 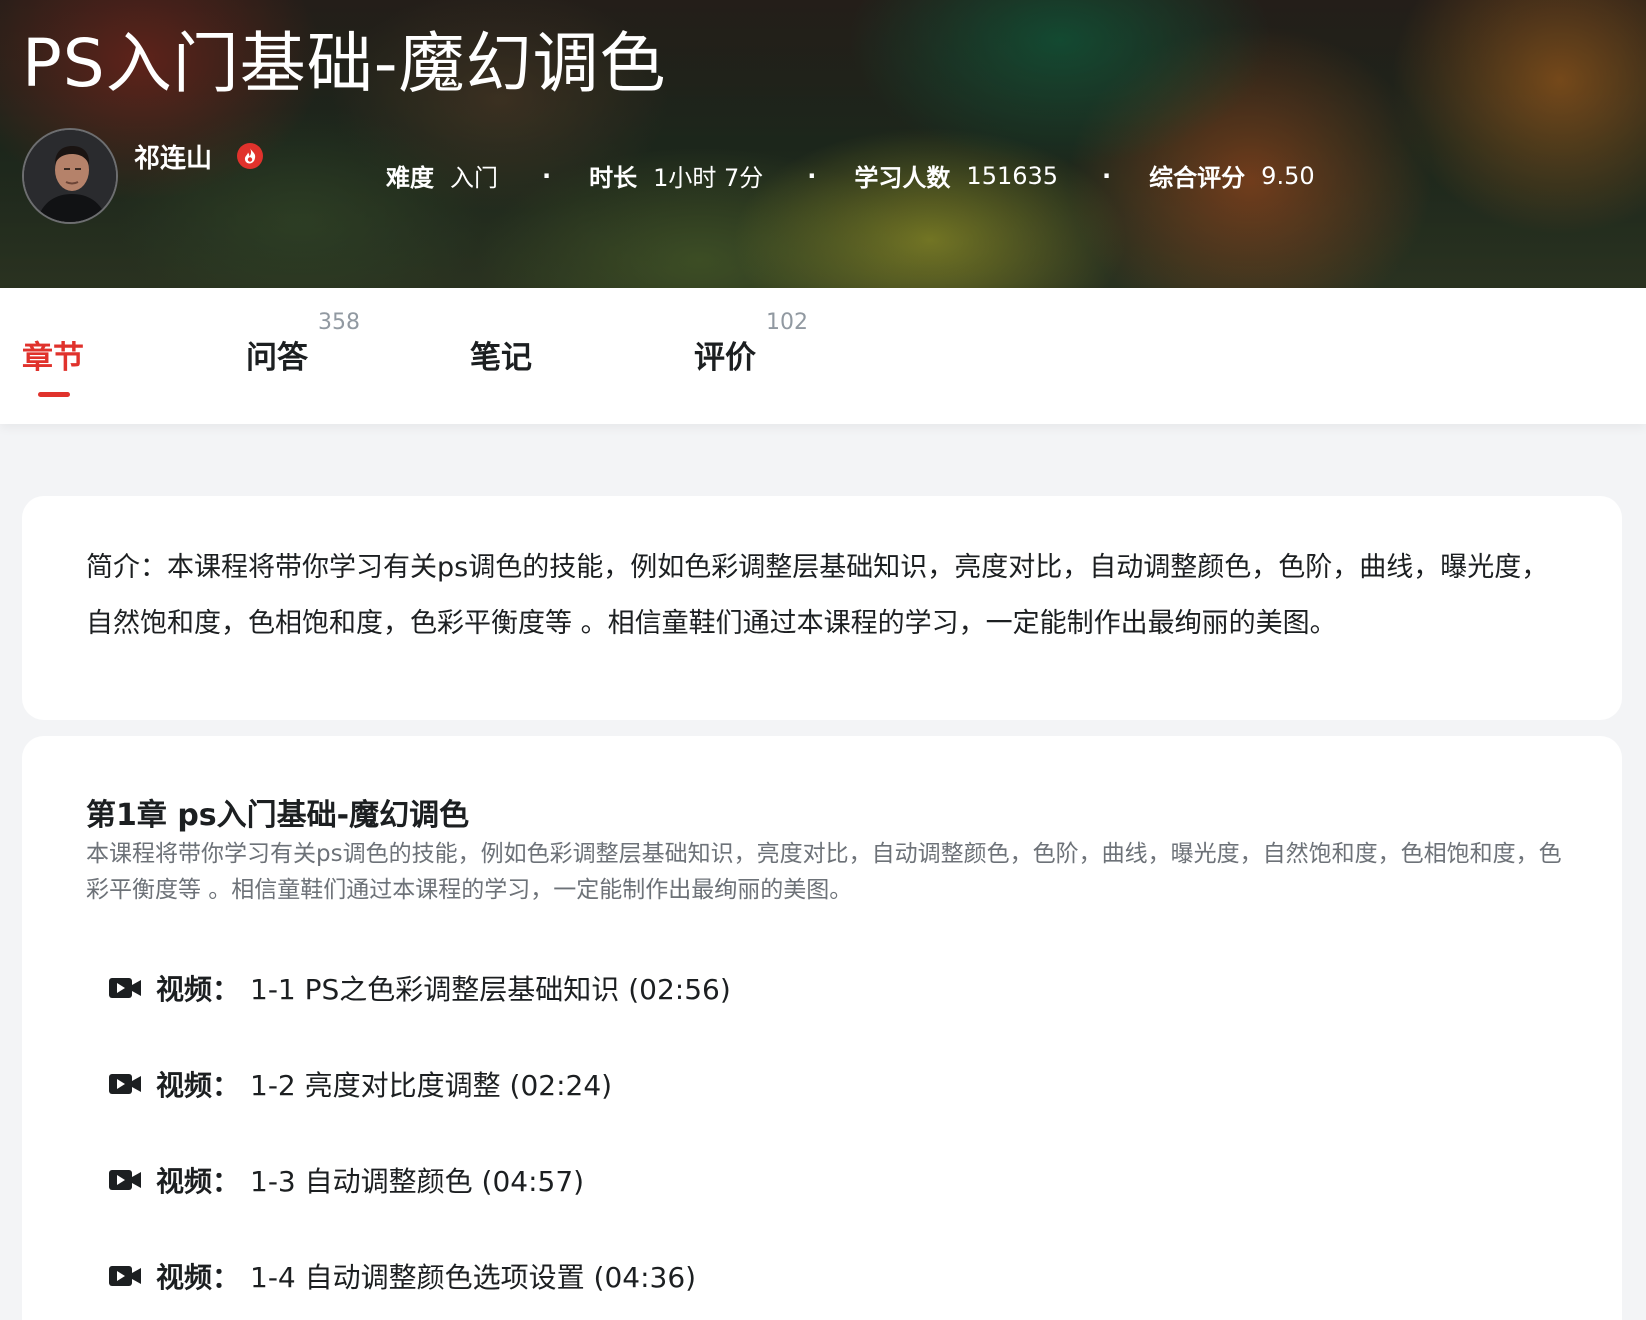 What do you see at coordinates (54, 394) in the screenshot?
I see `active-tab-indicator` at bounding box center [54, 394].